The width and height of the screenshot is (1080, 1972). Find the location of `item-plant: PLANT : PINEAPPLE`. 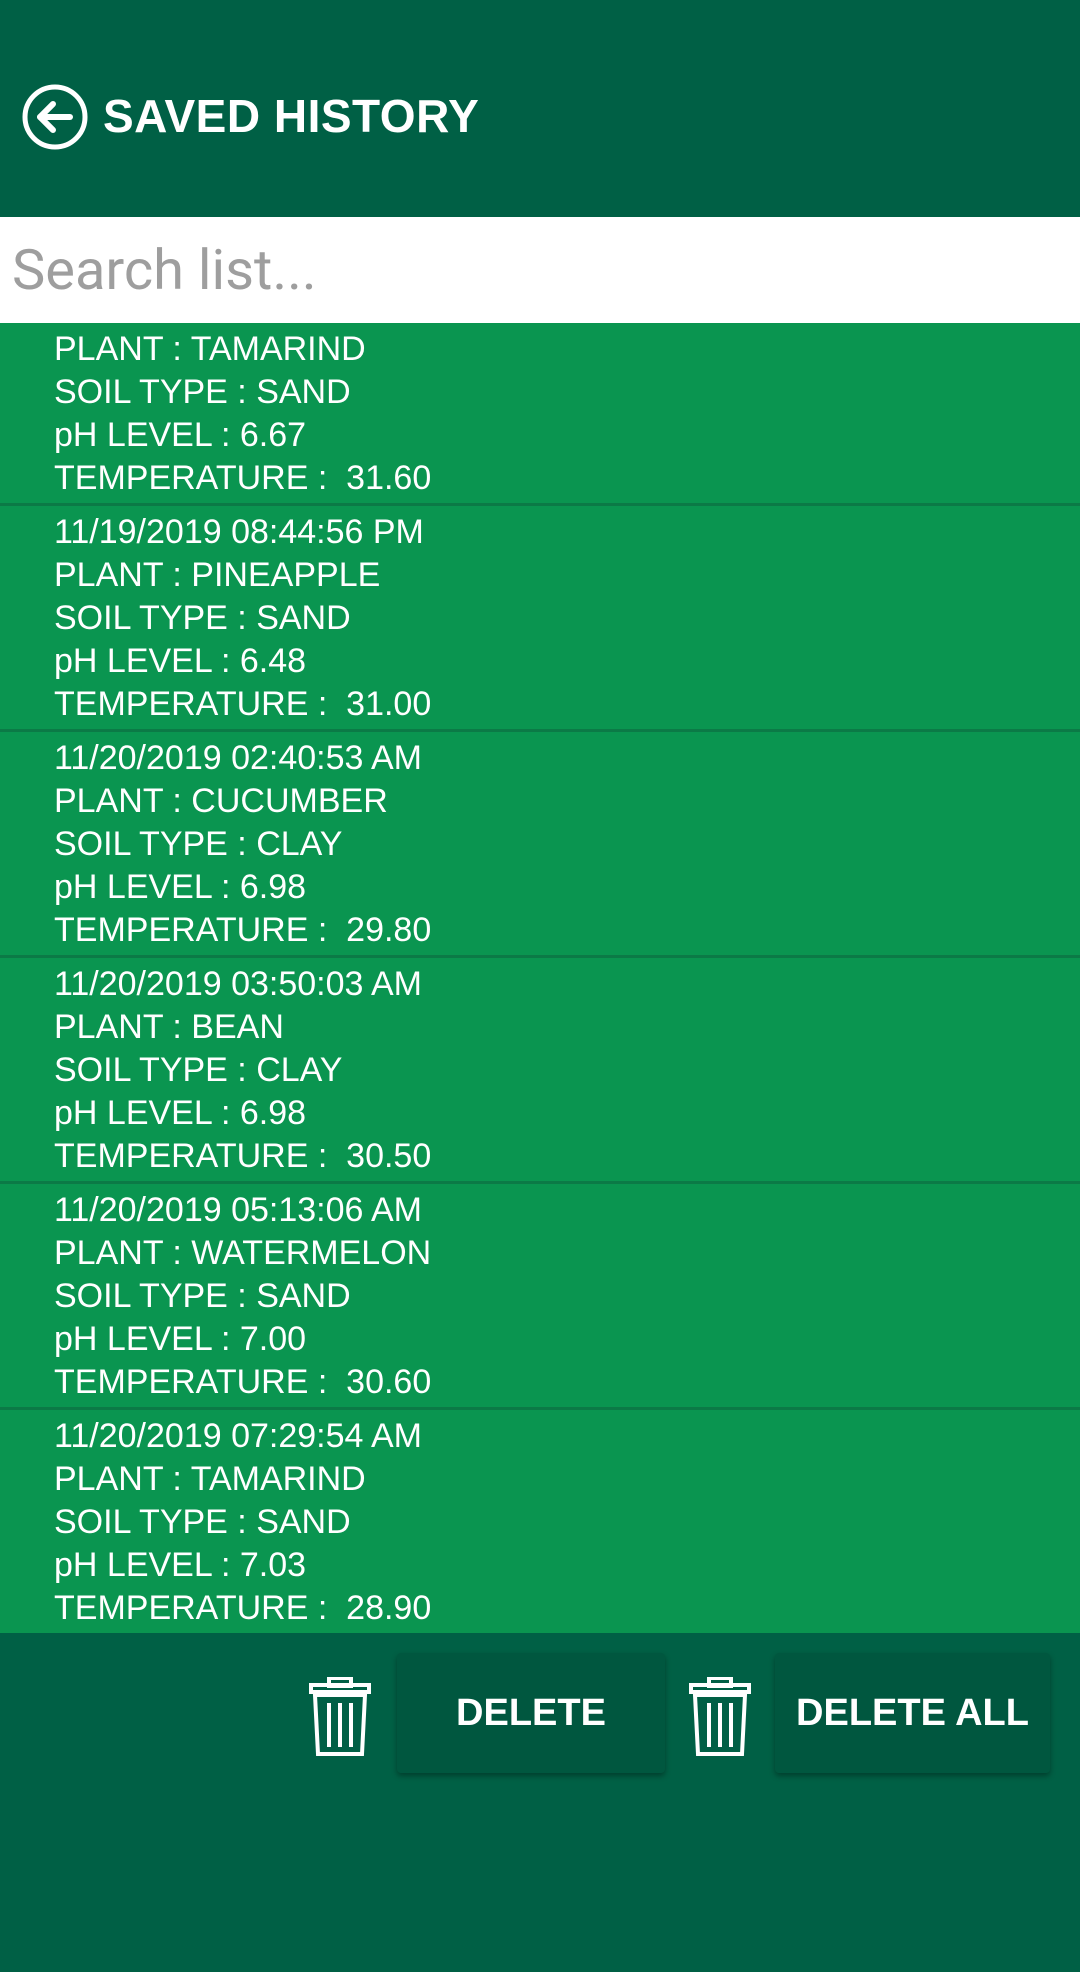

item-plant: PLANT : PINEAPPLE is located at coordinates (217, 575).